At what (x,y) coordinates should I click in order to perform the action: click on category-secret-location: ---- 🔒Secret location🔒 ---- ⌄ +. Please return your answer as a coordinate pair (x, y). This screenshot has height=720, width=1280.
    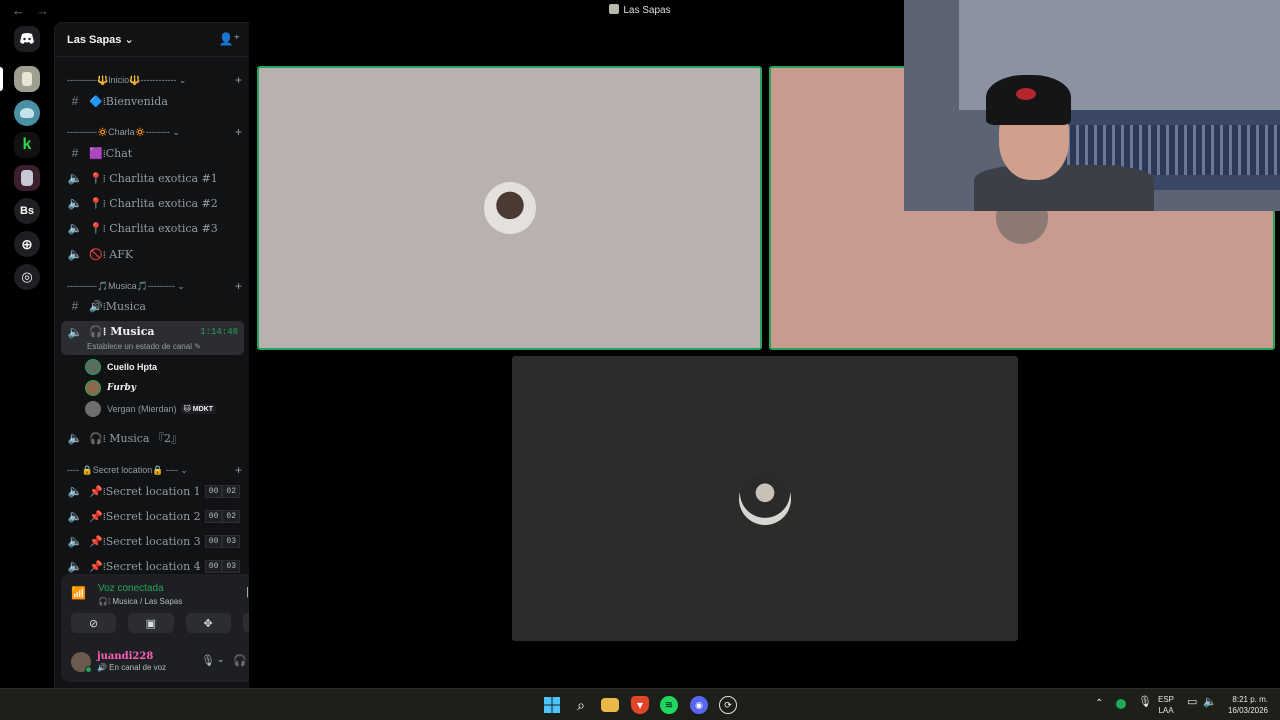
    Looking at the image, I should click on (154, 471).